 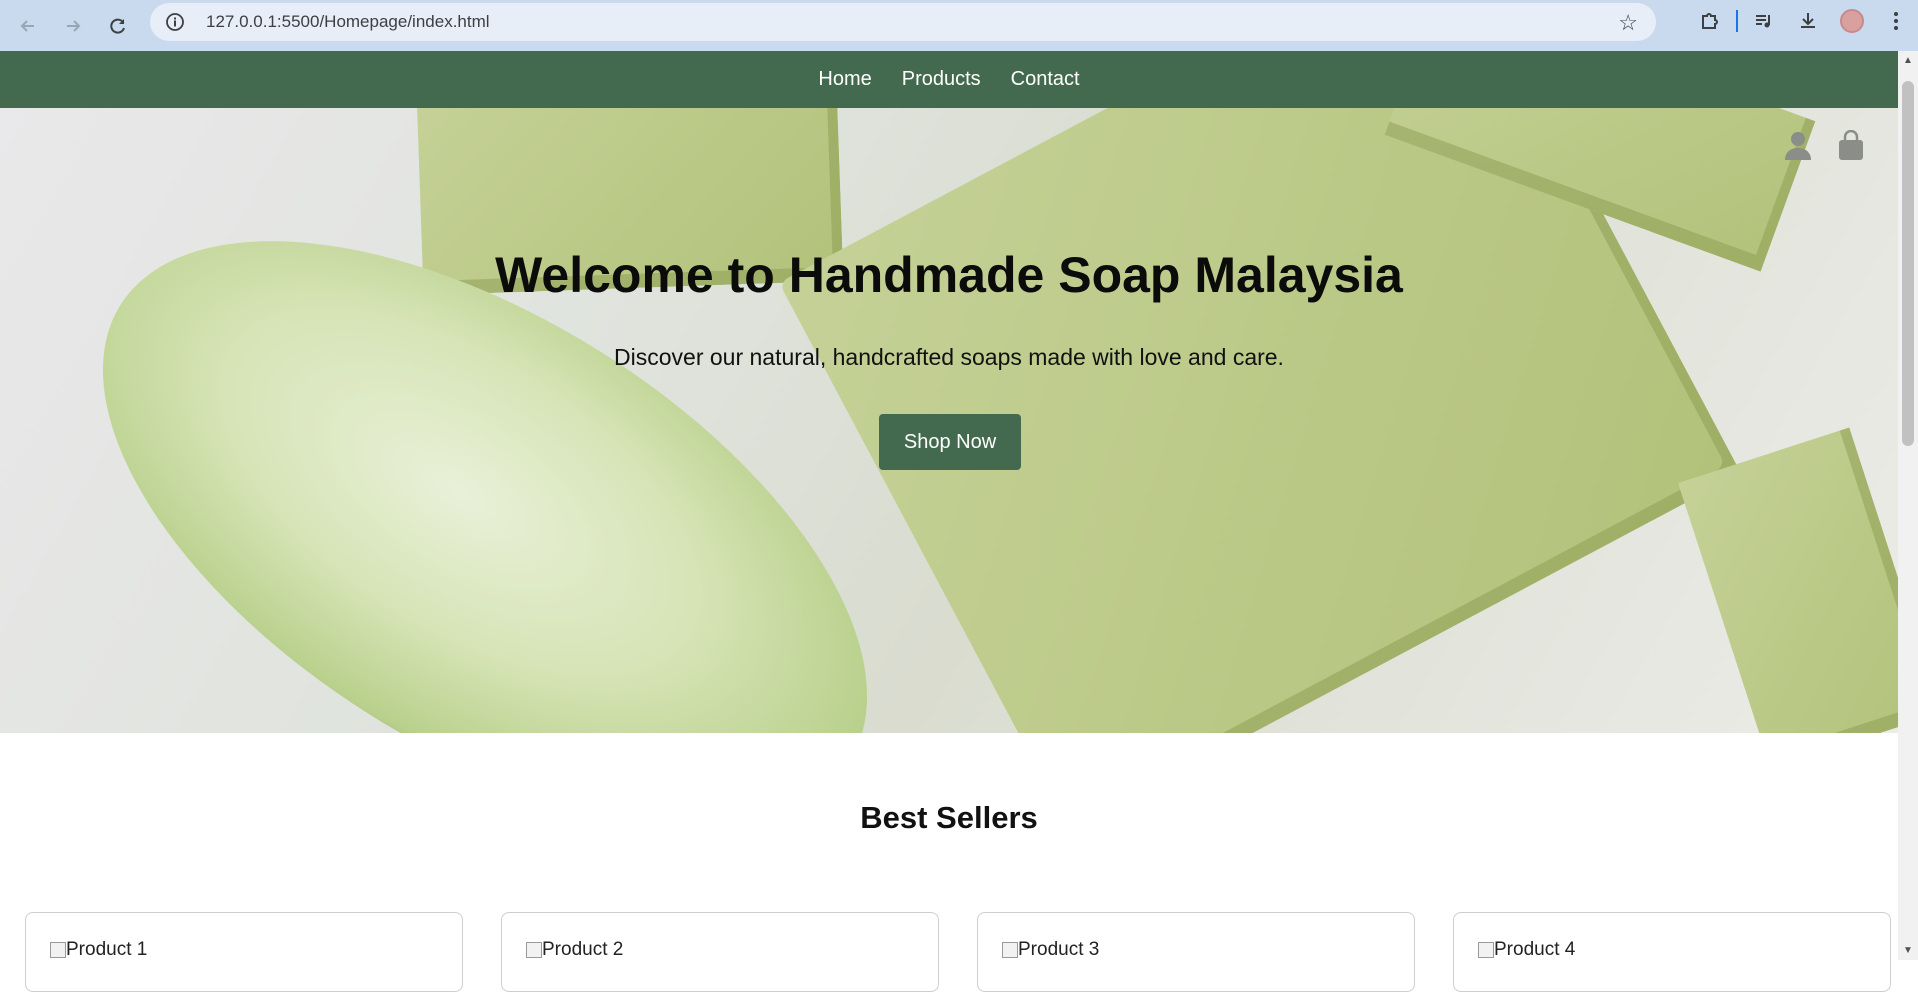 I want to click on reload-button, so click(x=118, y=26).